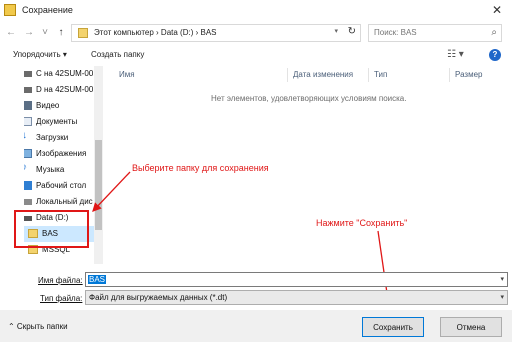 This screenshot has height=342, width=512. Describe the element at coordinates (40, 54) in the screenshot. I see `organize-button: Упорядочить ▾` at that location.